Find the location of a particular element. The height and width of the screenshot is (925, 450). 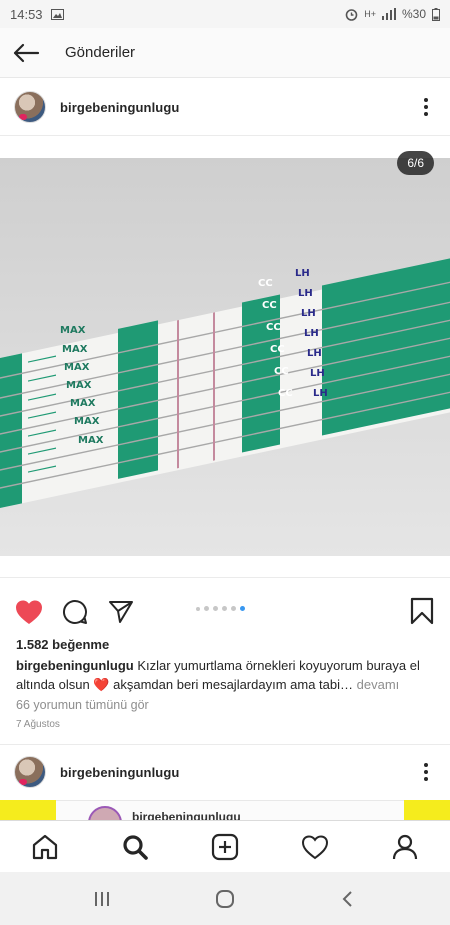

nav-search is located at coordinates (135, 847).